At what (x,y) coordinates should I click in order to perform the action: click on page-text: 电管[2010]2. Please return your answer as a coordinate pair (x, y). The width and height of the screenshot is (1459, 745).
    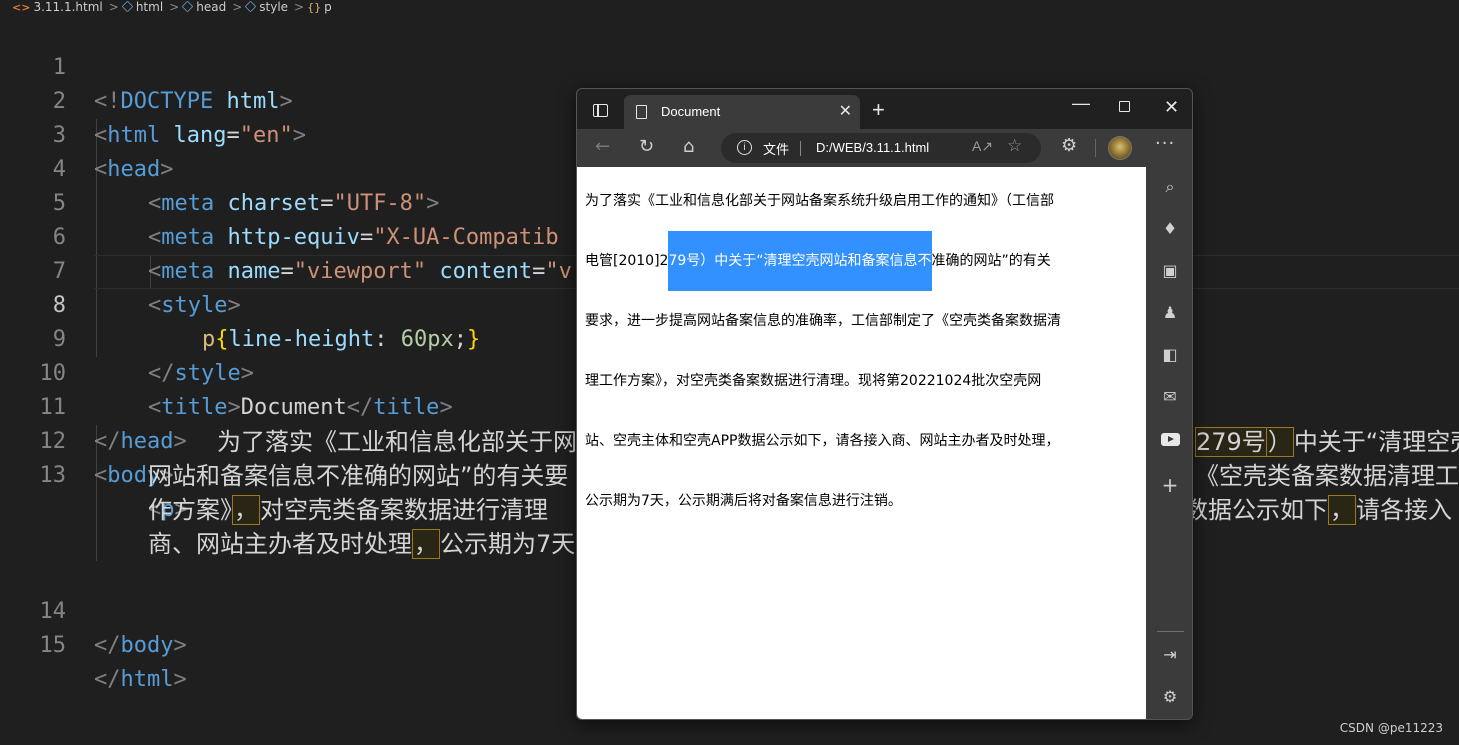
    Looking at the image, I should click on (627, 261).